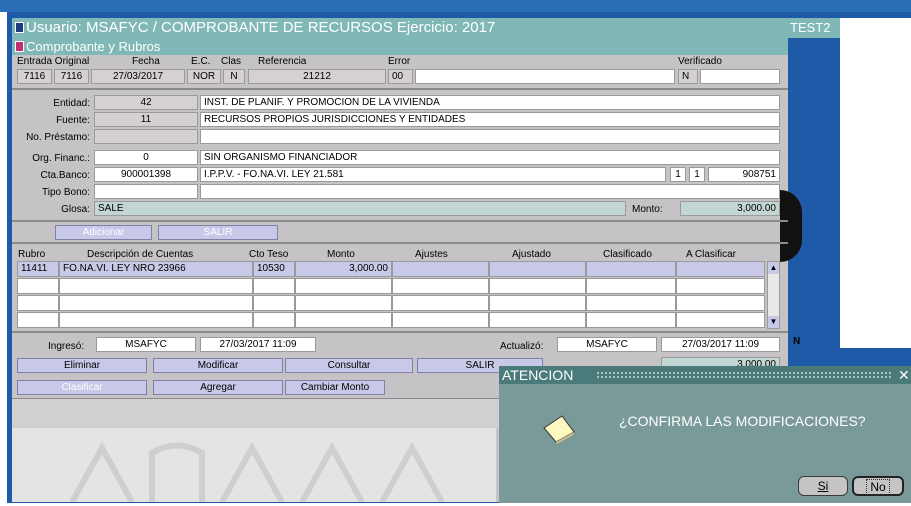 This screenshot has width=911, height=506. I want to click on cta-extra-field-2: 1, so click(697, 174).